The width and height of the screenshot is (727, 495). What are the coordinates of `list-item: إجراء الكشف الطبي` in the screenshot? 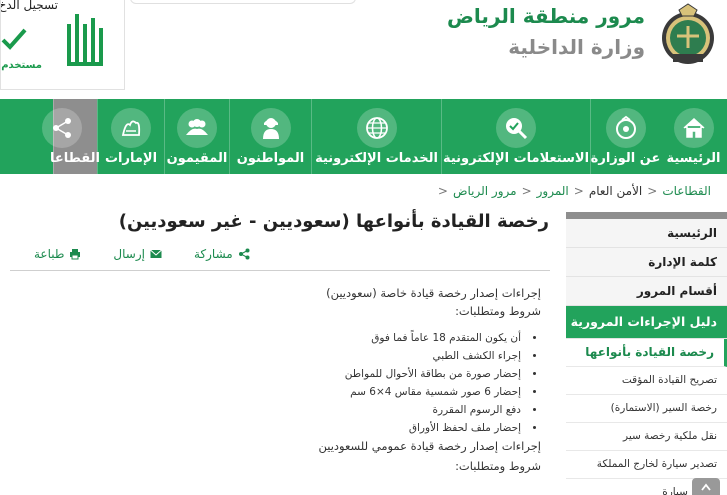 It's located at (342, 356).